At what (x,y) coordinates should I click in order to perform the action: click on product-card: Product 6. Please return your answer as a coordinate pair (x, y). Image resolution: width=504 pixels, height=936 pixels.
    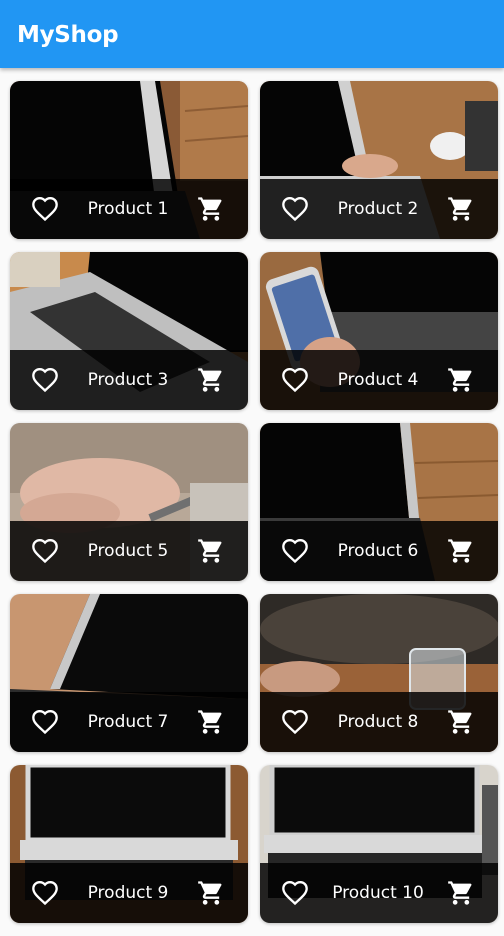
    Looking at the image, I should click on (379, 502).